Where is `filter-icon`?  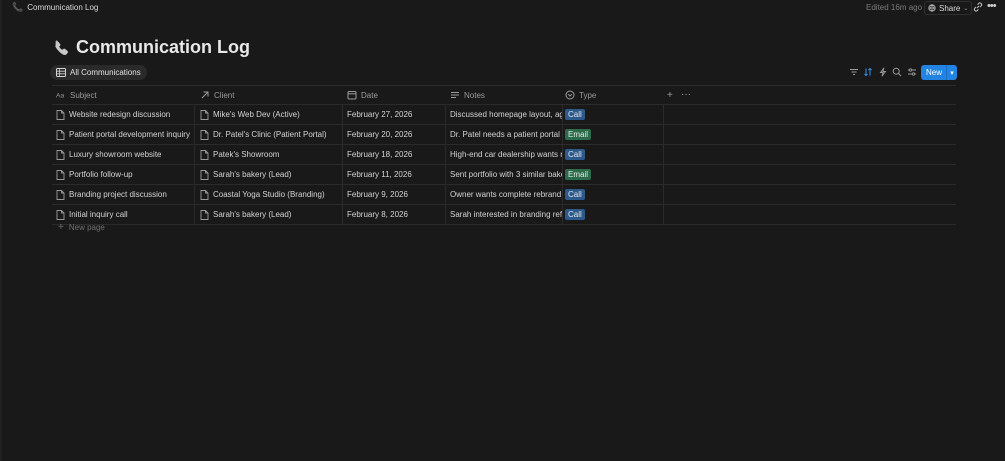 filter-icon is located at coordinates (854, 72).